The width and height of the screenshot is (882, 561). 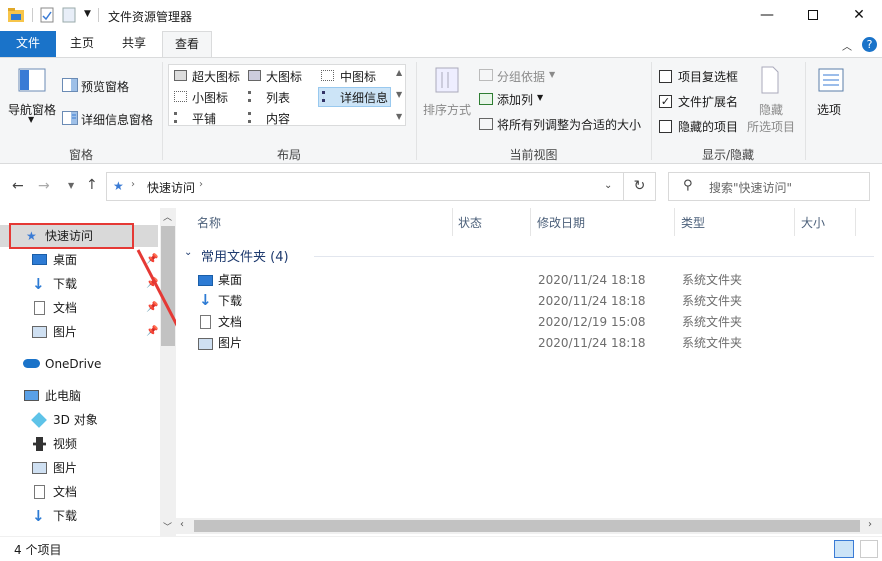 I want to click on file-row-documents: 文档 2020/12/19 15:08 系统文件夹, so click(x=529, y=322).